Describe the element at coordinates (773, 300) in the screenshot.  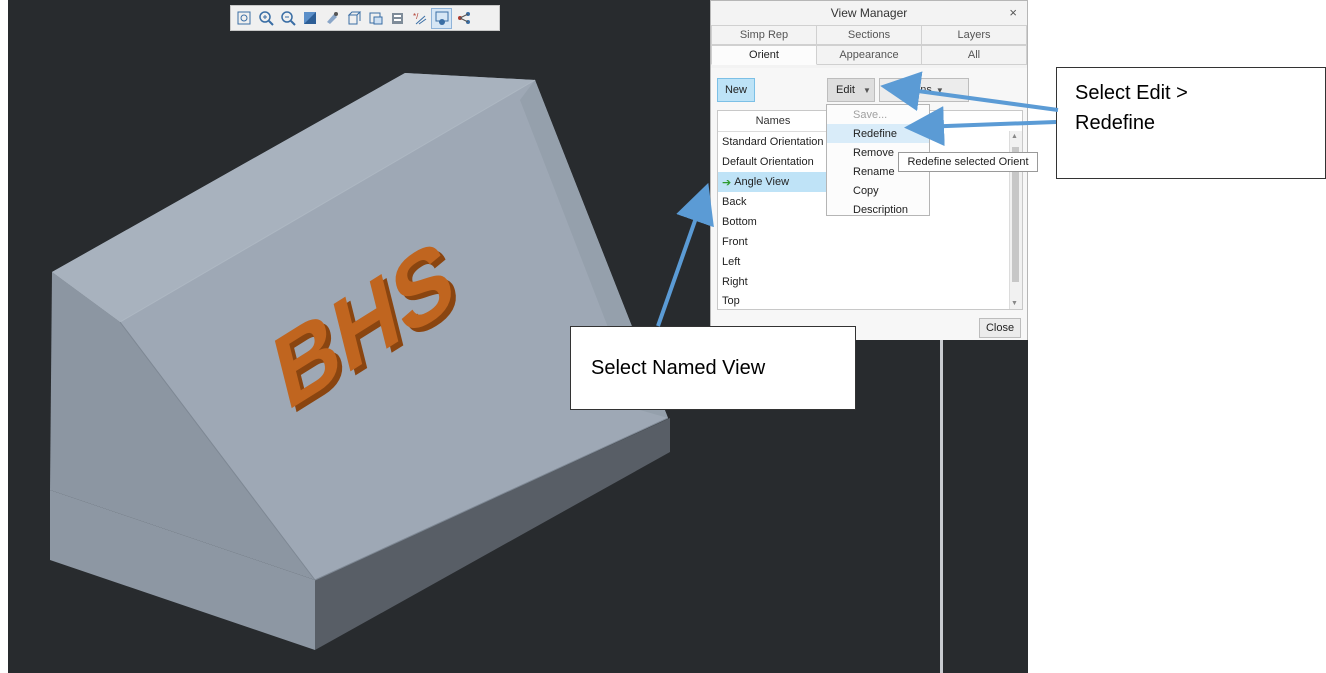
I see `list-item-top: Top` at that location.